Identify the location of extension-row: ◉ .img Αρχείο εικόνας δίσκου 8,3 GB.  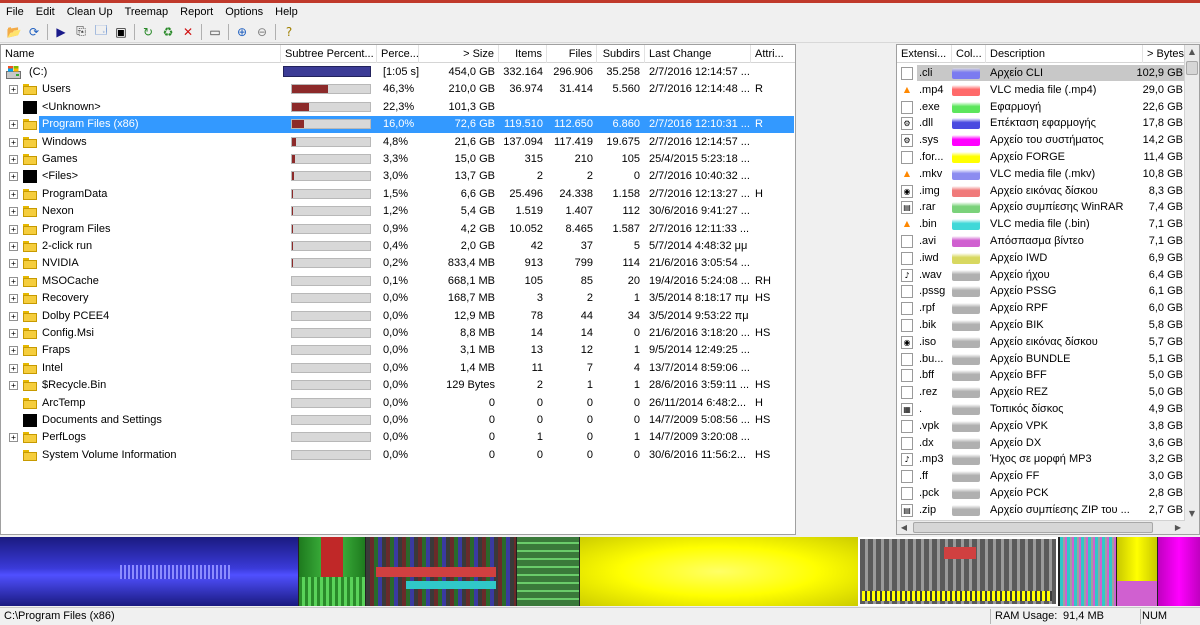
(1041, 191).